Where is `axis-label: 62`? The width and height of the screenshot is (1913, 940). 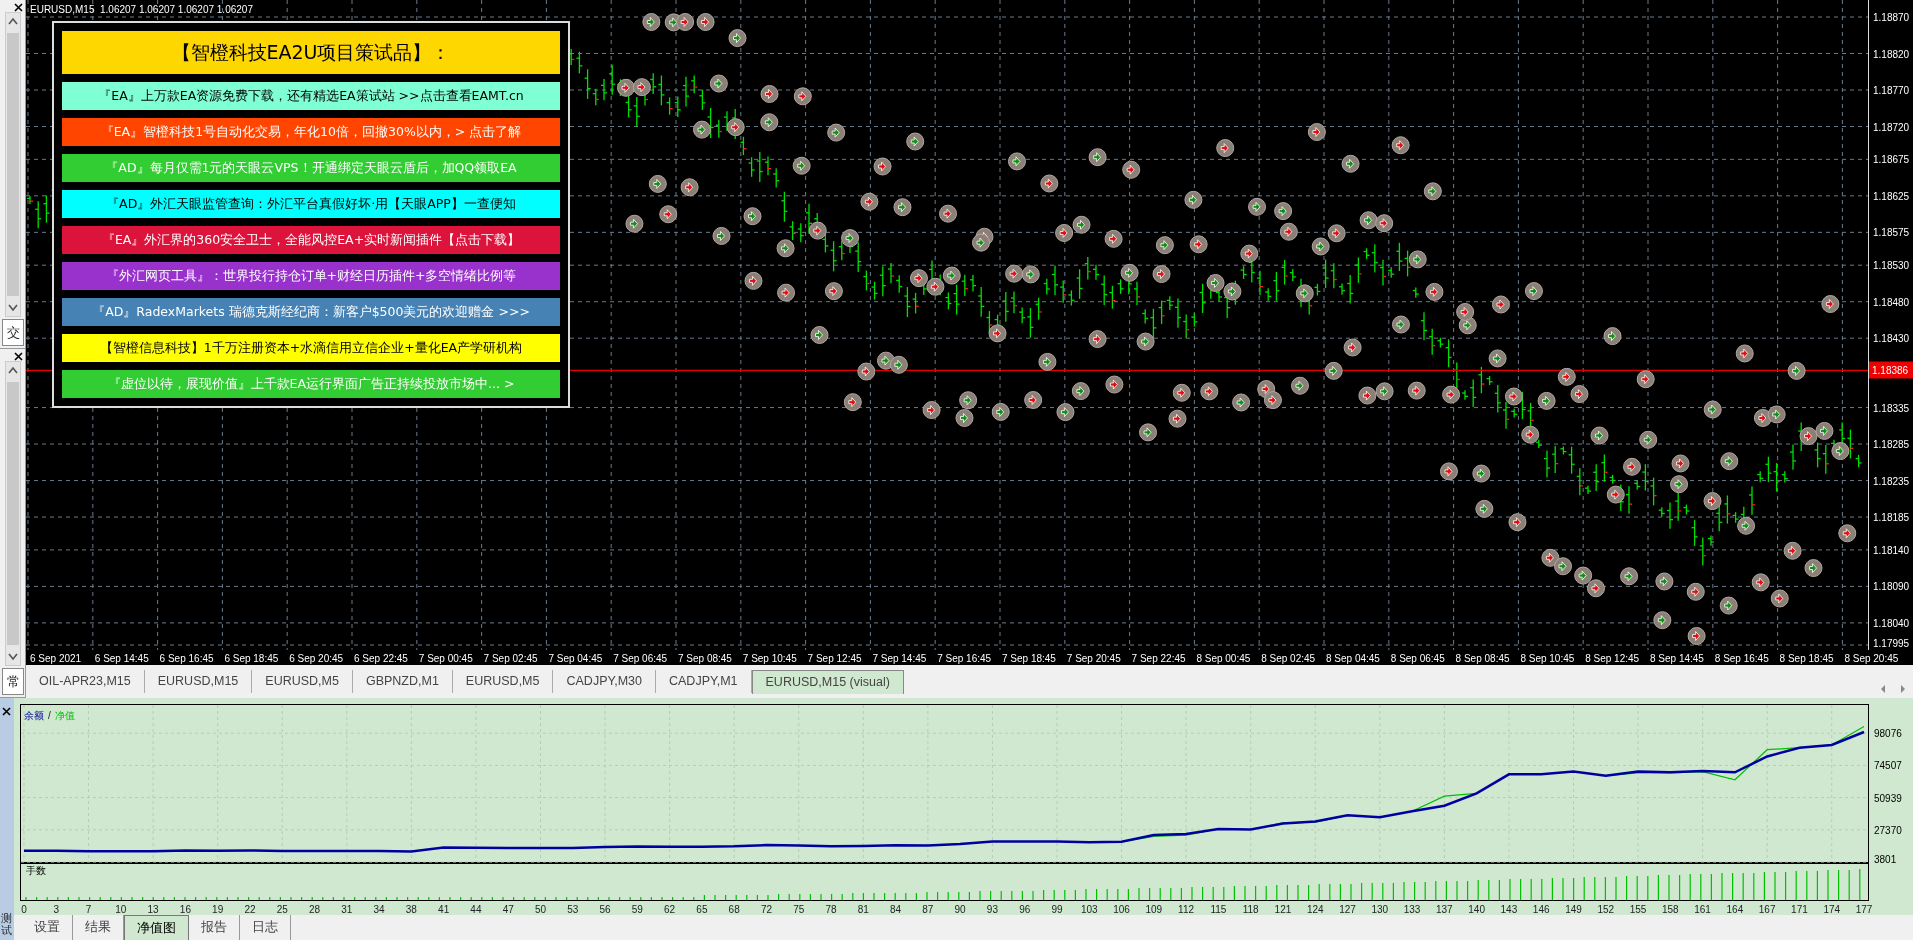 axis-label: 62 is located at coordinates (670, 910).